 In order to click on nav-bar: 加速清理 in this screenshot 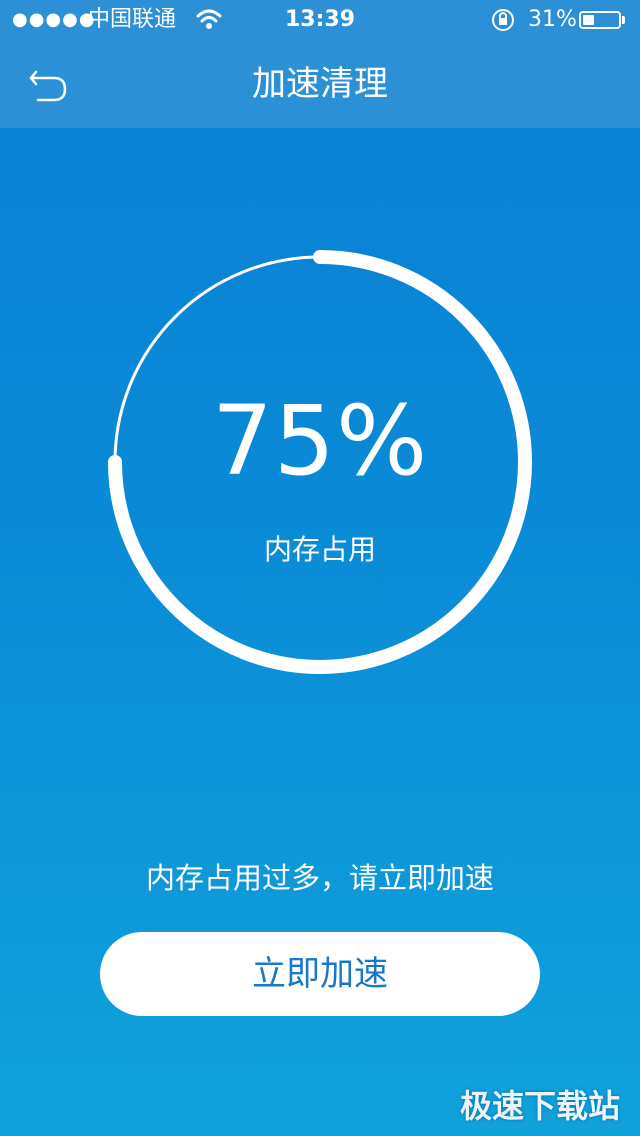, I will do `click(320, 84)`.